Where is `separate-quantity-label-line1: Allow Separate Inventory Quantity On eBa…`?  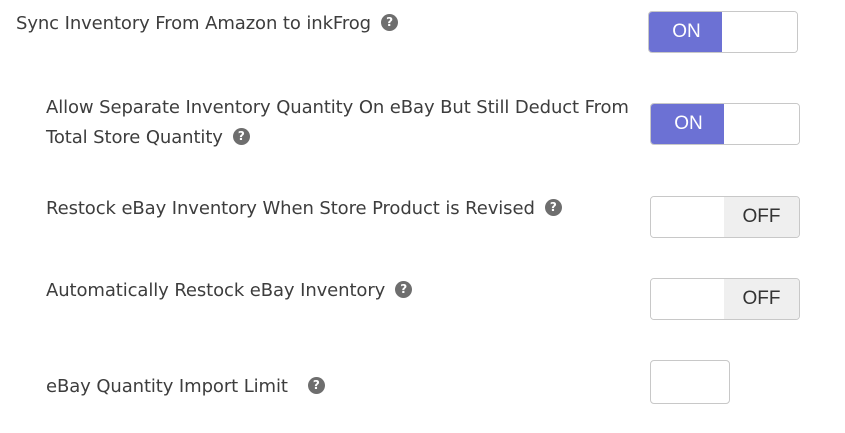 separate-quantity-label-line1: Allow Separate Inventory Quantity On eBa… is located at coordinates (337, 107).